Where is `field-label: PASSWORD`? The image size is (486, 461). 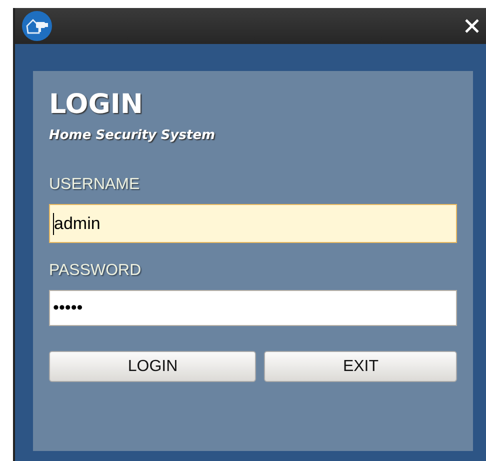
field-label: PASSWORD is located at coordinates (95, 271).